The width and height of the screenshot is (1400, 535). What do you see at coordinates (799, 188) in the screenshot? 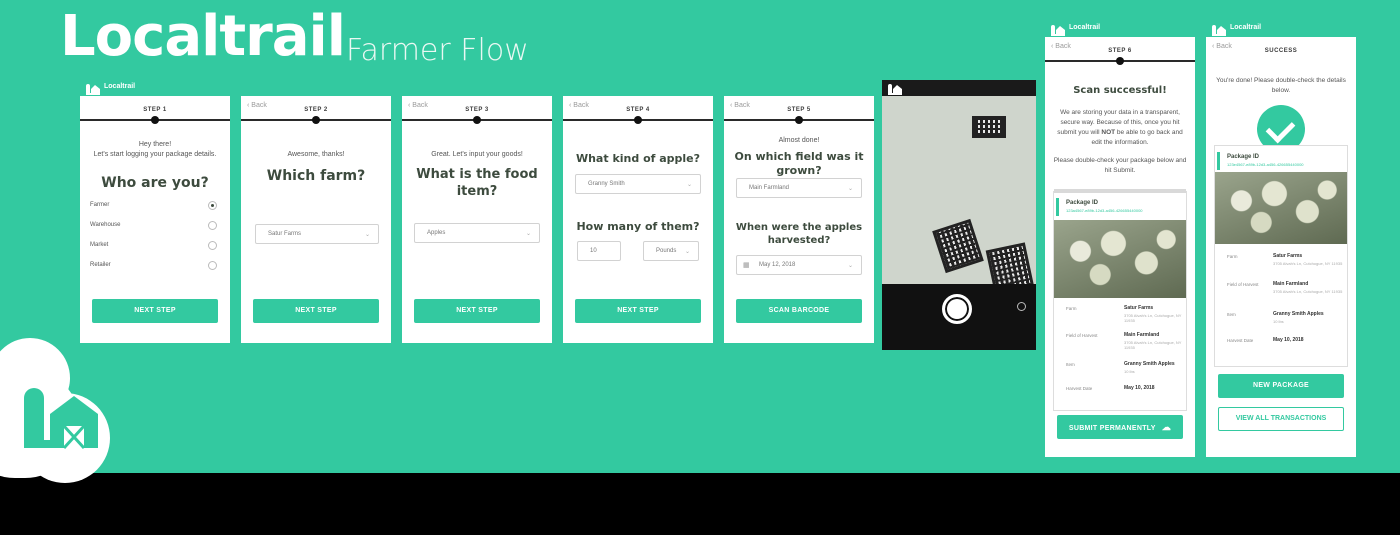
I see `field-select: Main Farmland ⌄` at bounding box center [799, 188].